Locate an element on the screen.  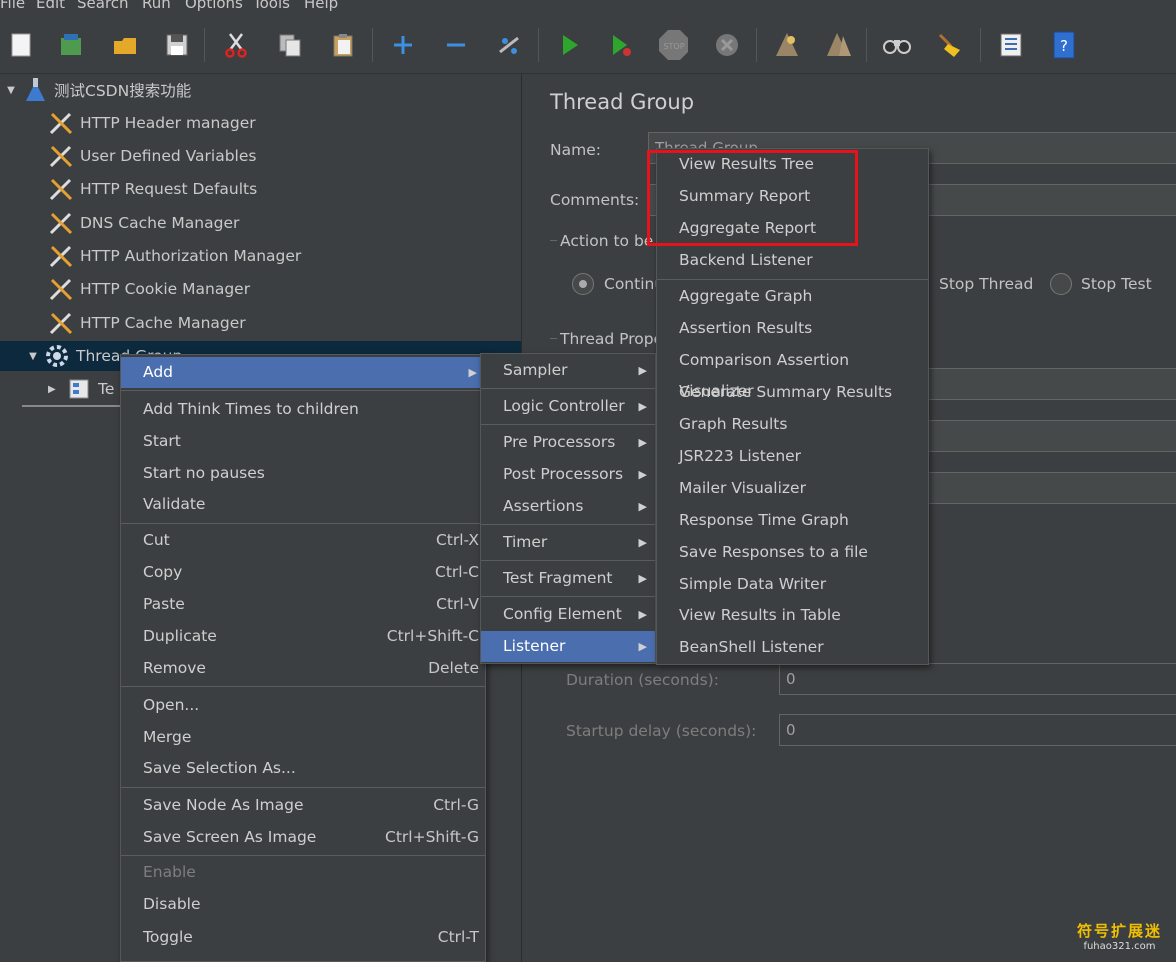
clear-all-icon is located at coordinates (839, 45).